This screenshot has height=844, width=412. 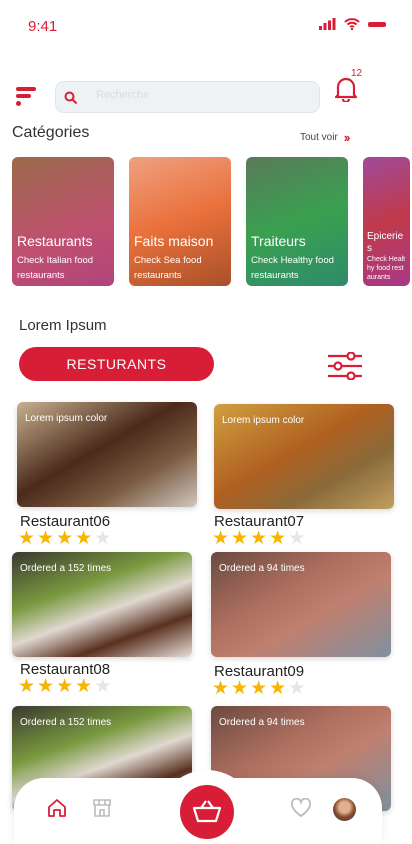 I want to click on categories-title: Catégories, so click(x=51, y=132).